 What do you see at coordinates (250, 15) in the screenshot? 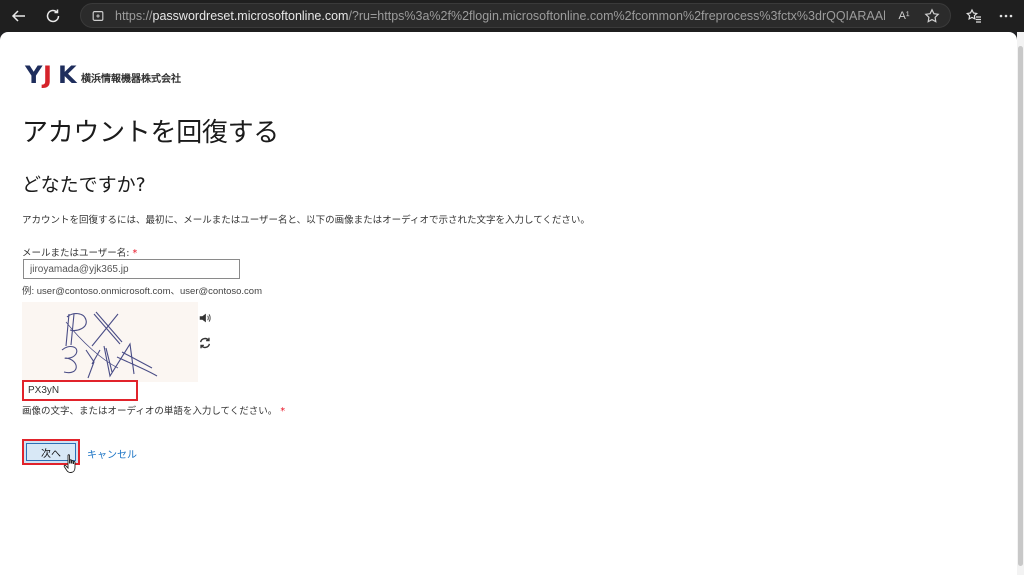
I see `url-host: passwordreset.microsoftonline.com` at bounding box center [250, 15].